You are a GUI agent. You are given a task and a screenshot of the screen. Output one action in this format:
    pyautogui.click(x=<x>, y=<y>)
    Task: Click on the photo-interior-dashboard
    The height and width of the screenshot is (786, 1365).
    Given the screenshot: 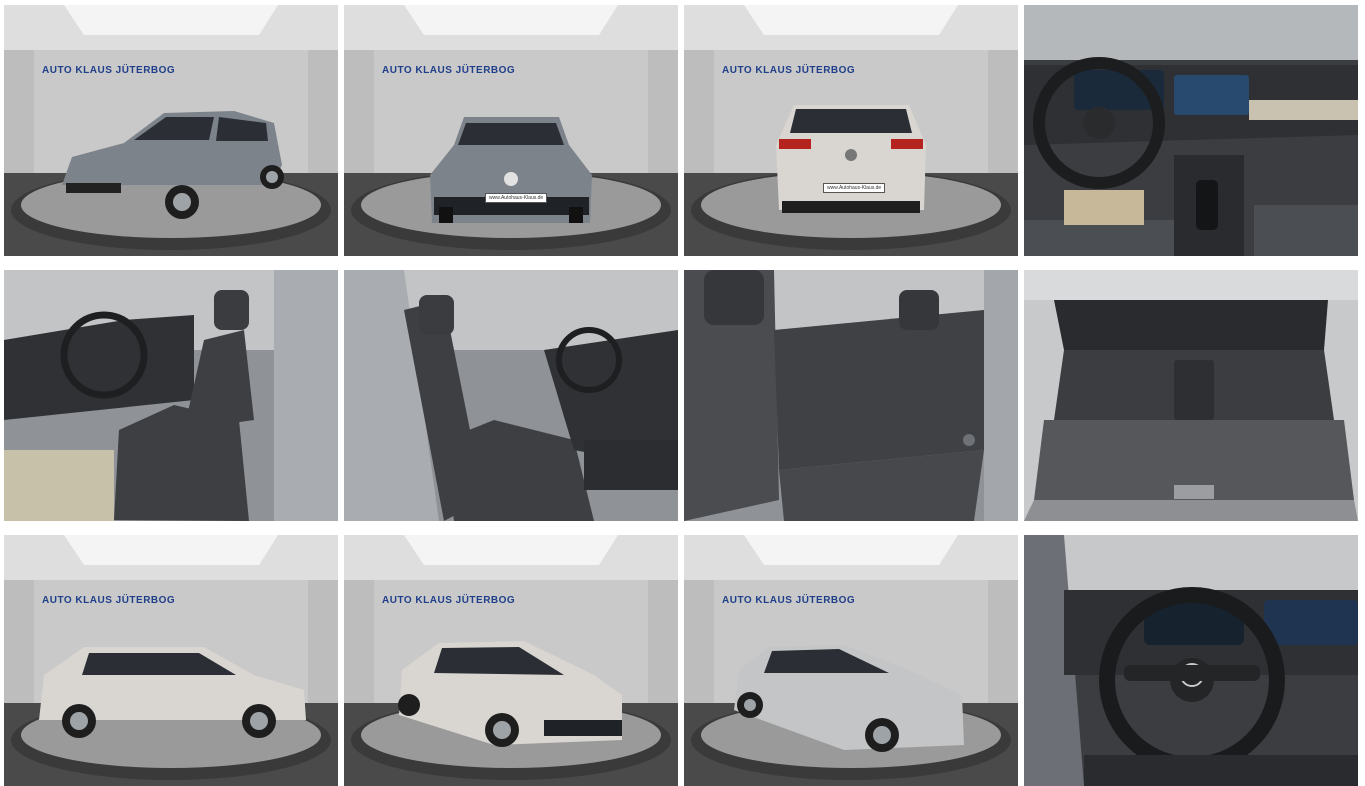 What is the action you would take?
    pyautogui.click(x=1191, y=130)
    